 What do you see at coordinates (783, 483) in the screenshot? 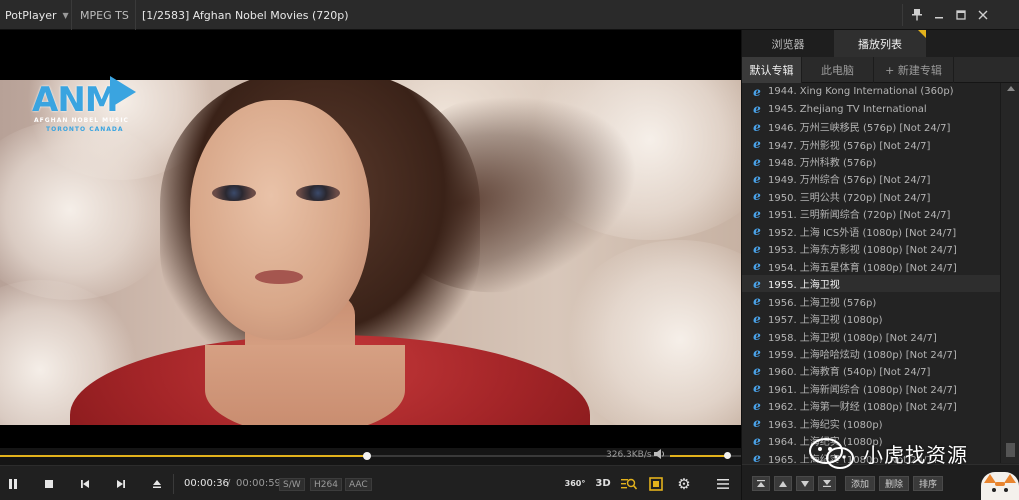
I see `move-up-button` at bounding box center [783, 483].